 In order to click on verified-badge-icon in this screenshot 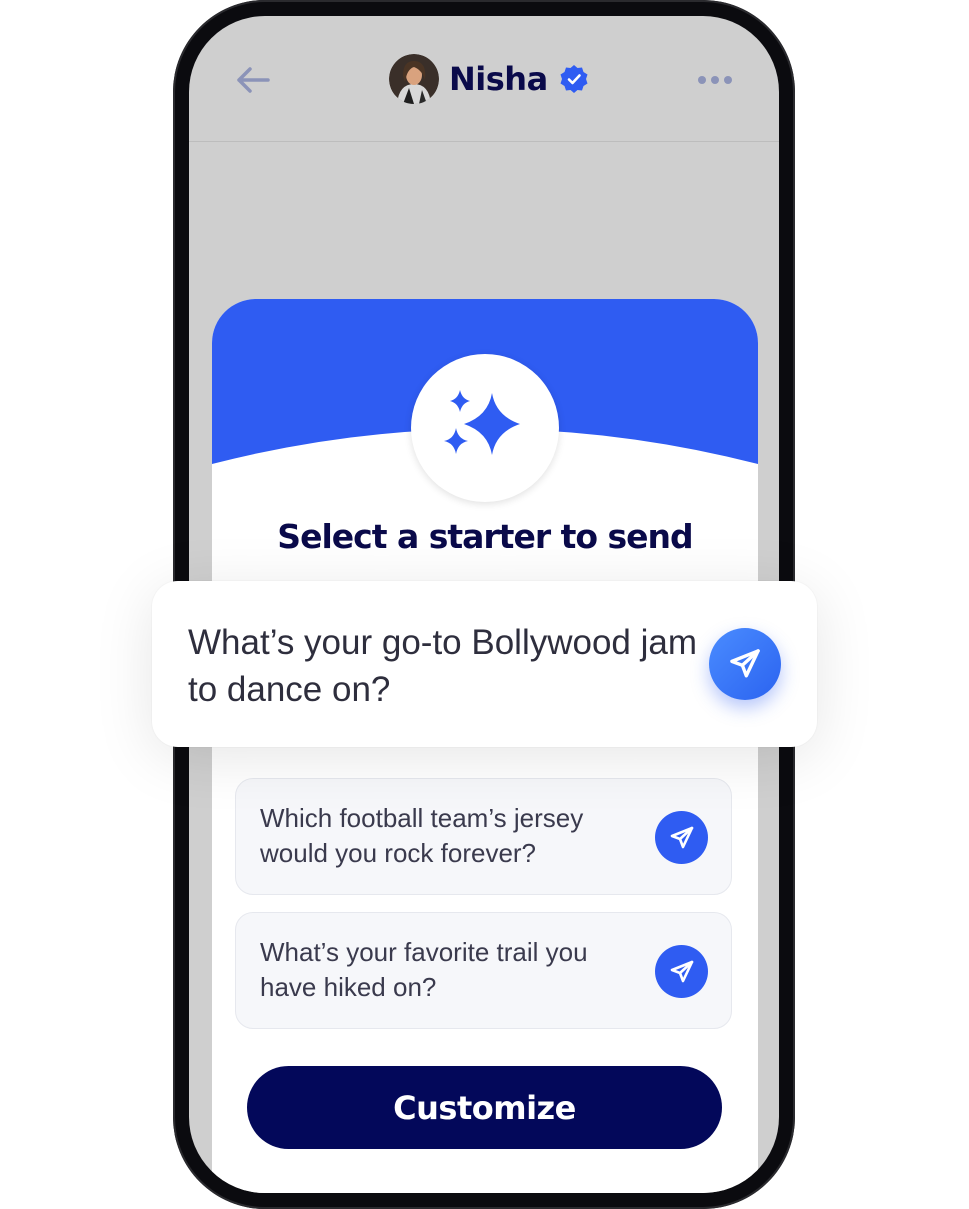, I will do `click(574, 79)`.